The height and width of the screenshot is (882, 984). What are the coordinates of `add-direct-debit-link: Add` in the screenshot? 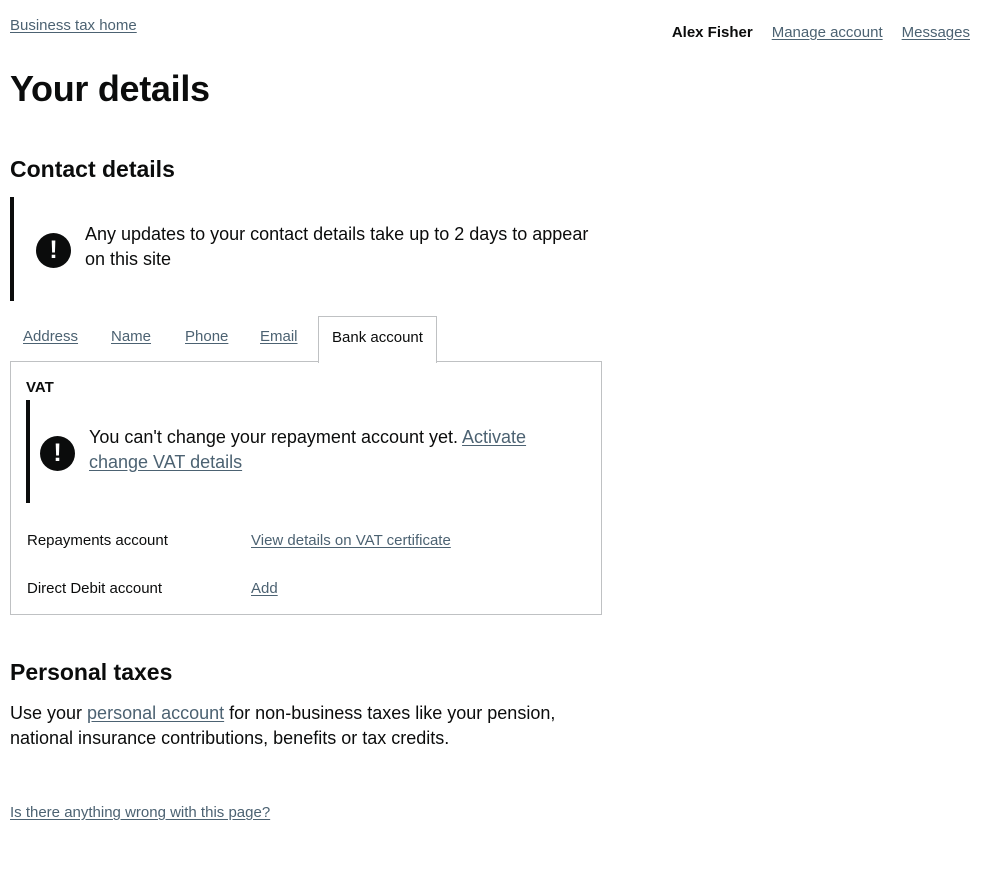 It's located at (264, 588).